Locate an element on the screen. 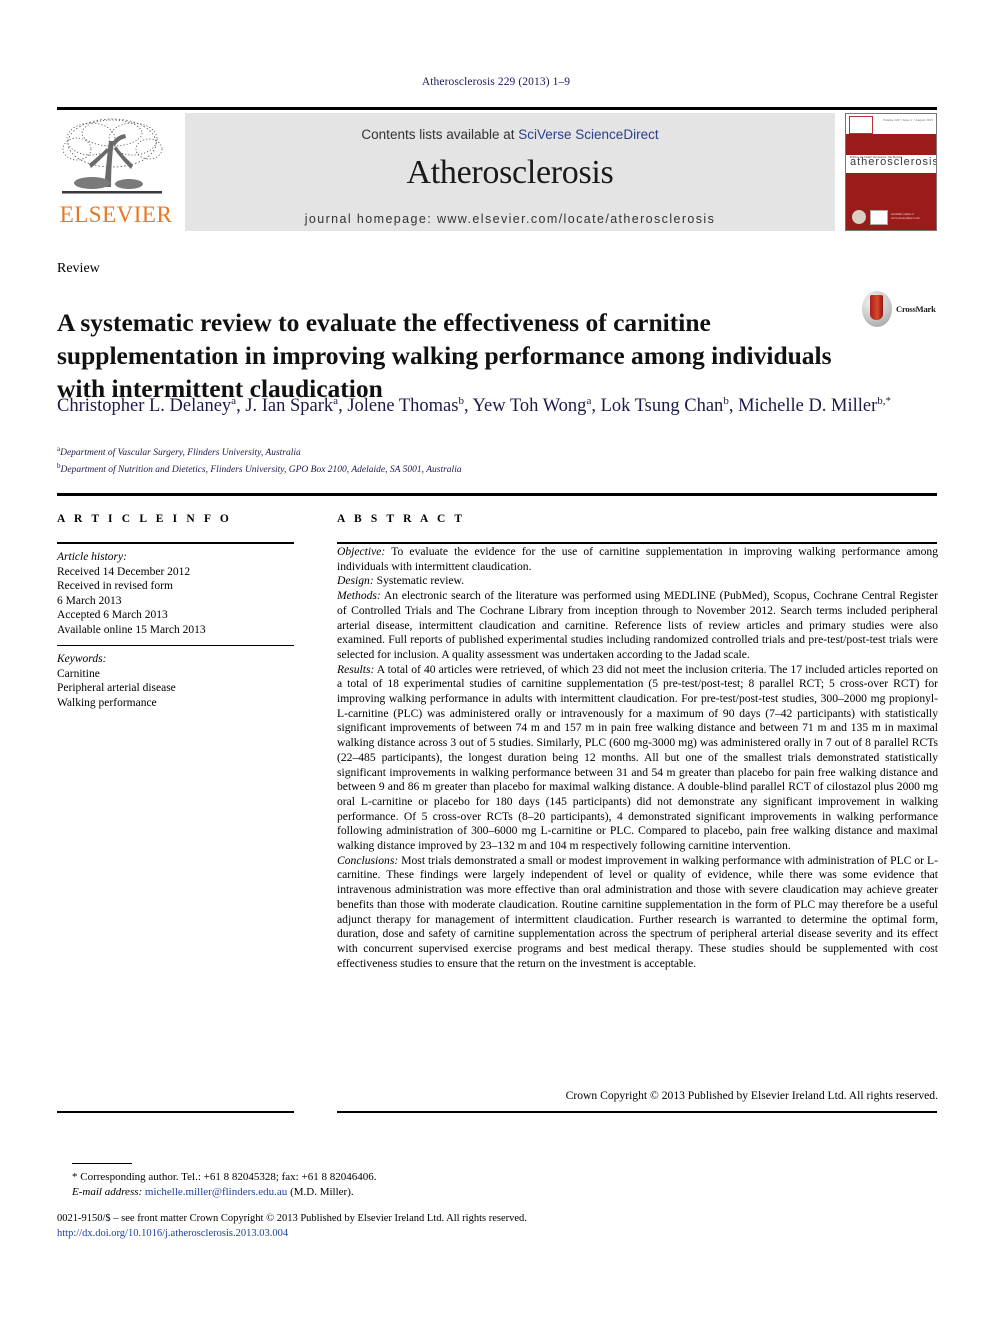 The height and width of the screenshot is (1323, 992). elsevier-tree-icon is located at coordinates (112, 158).